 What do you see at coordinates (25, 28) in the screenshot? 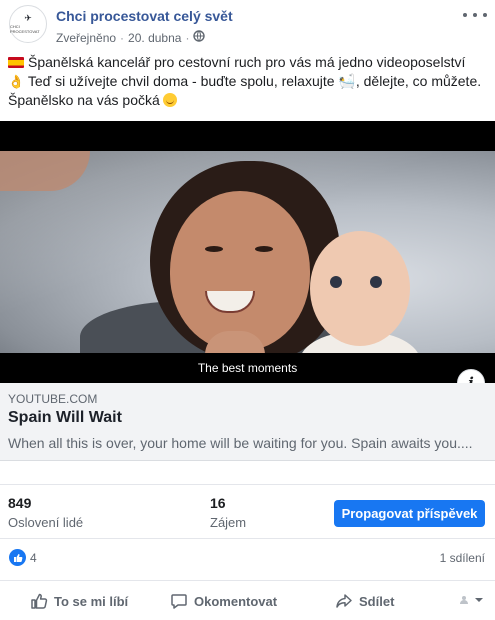
I see `avatar-logo-text: CHCI PROCESTOVAT` at bounding box center [25, 28].